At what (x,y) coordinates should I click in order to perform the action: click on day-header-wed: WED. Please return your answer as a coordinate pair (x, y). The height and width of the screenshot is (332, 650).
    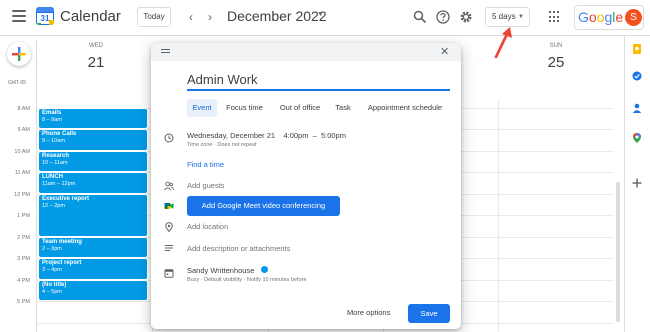
    Looking at the image, I should click on (96, 46).